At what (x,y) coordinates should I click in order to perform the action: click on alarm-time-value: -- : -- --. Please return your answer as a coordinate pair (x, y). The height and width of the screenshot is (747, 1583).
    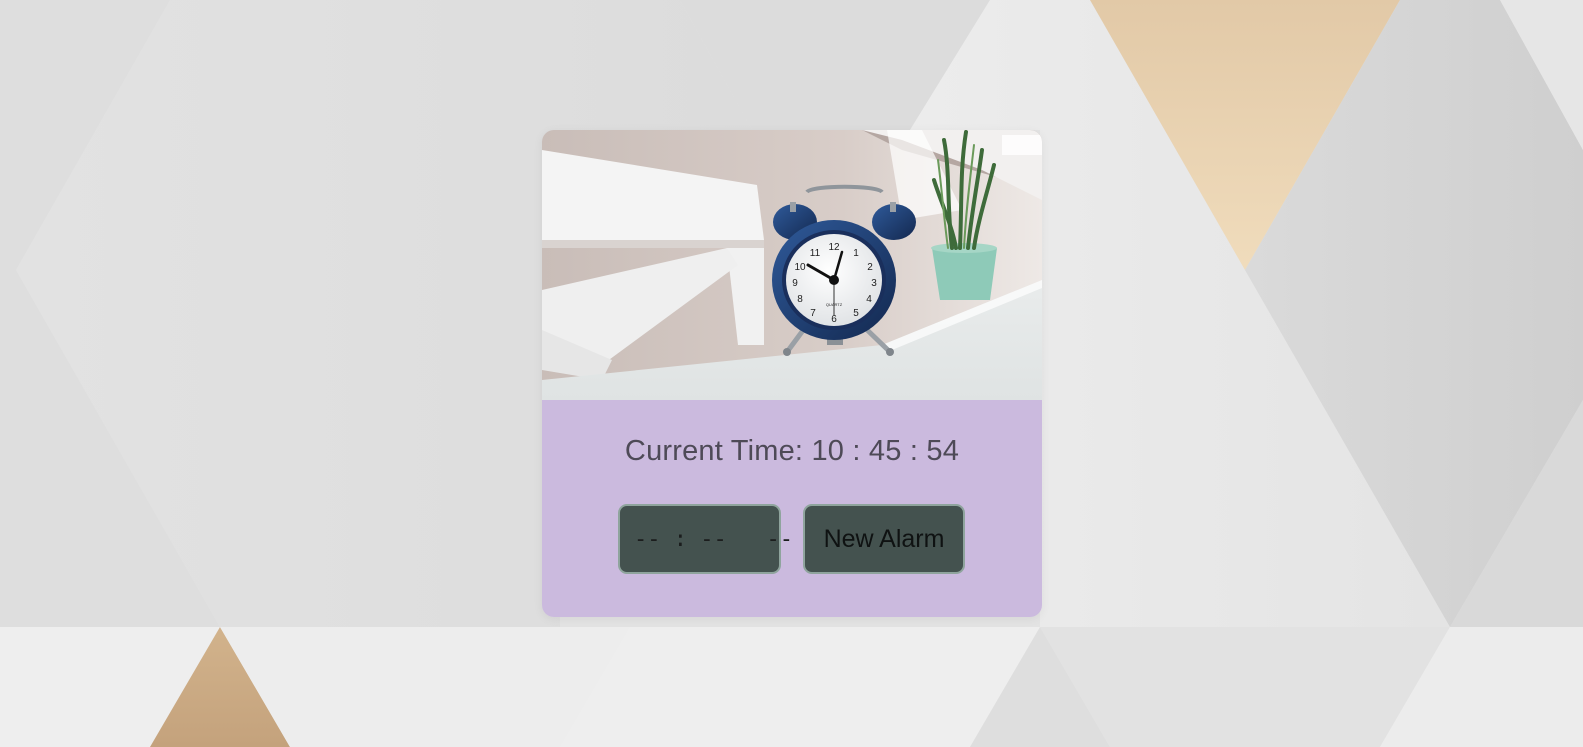
    Looking at the image, I should click on (713, 539).